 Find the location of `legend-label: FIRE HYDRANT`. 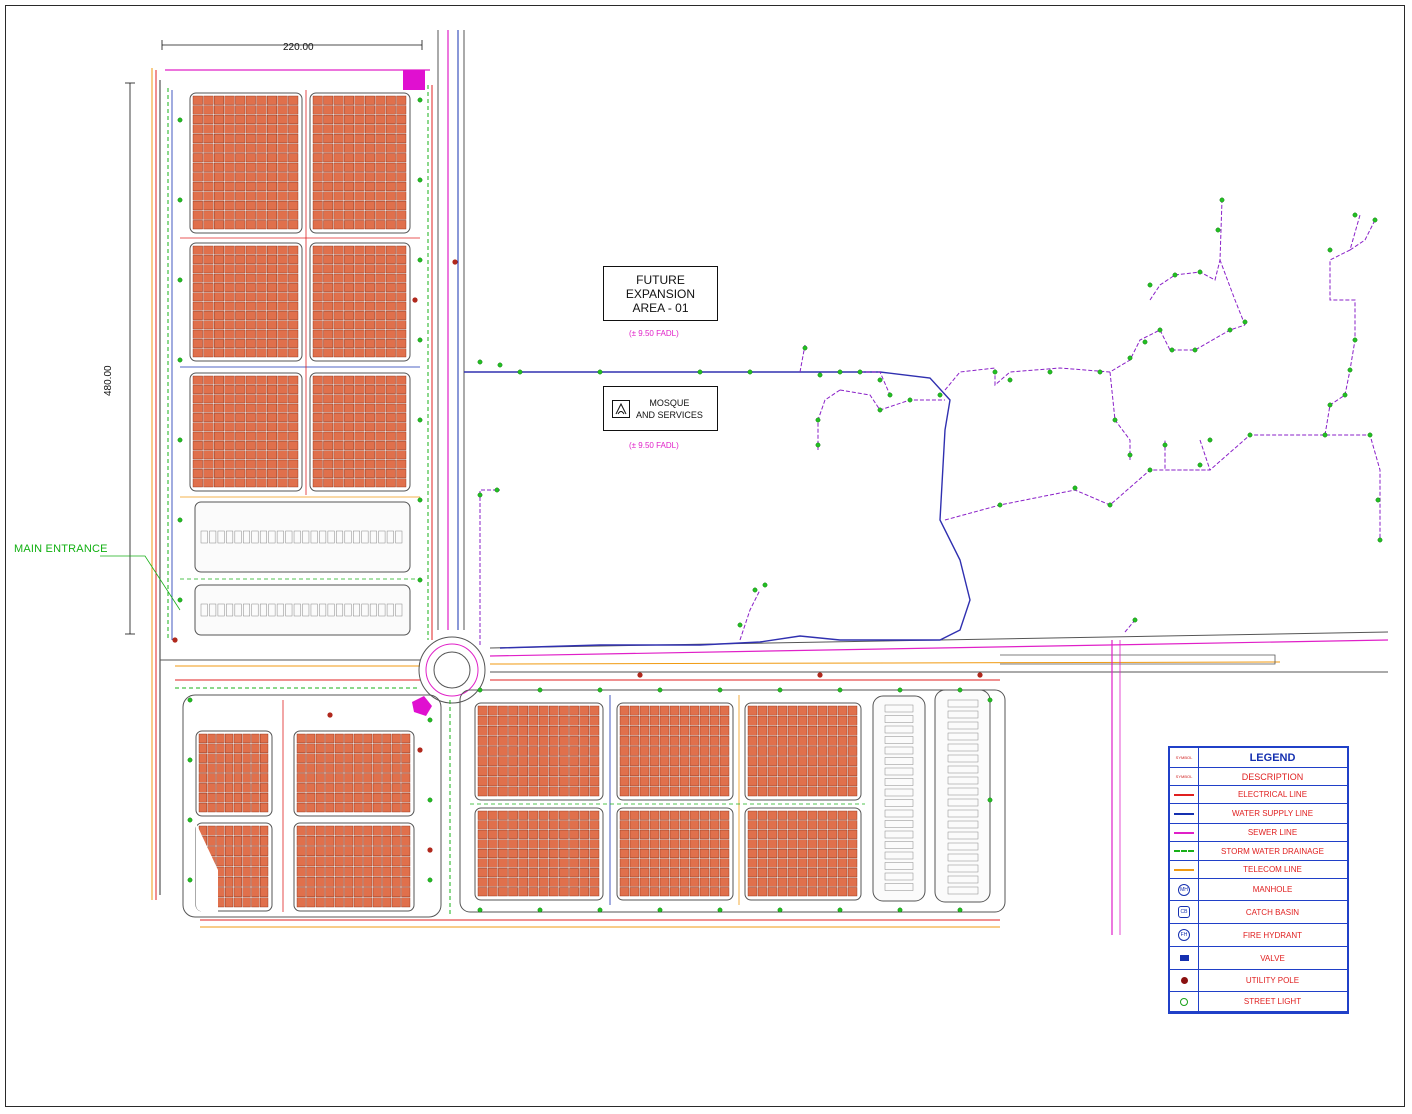

legend-label: FIRE HYDRANT is located at coordinates (1272, 935).